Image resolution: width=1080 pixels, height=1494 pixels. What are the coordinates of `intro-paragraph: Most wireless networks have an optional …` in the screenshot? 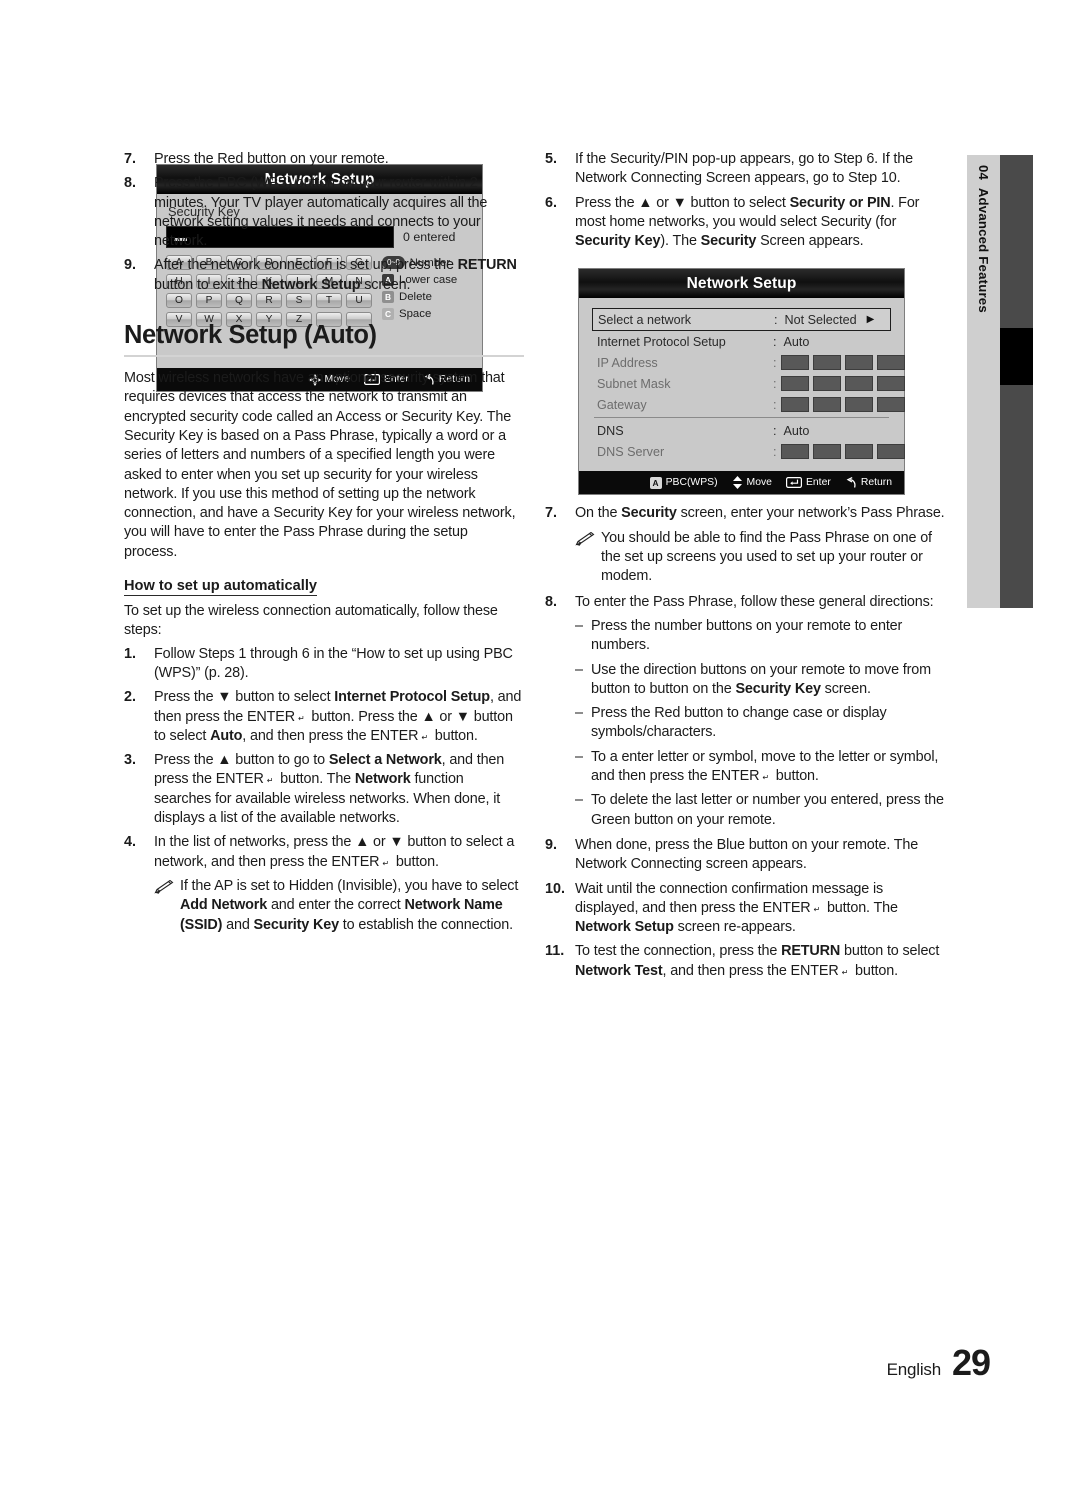 It's located at (320, 465).